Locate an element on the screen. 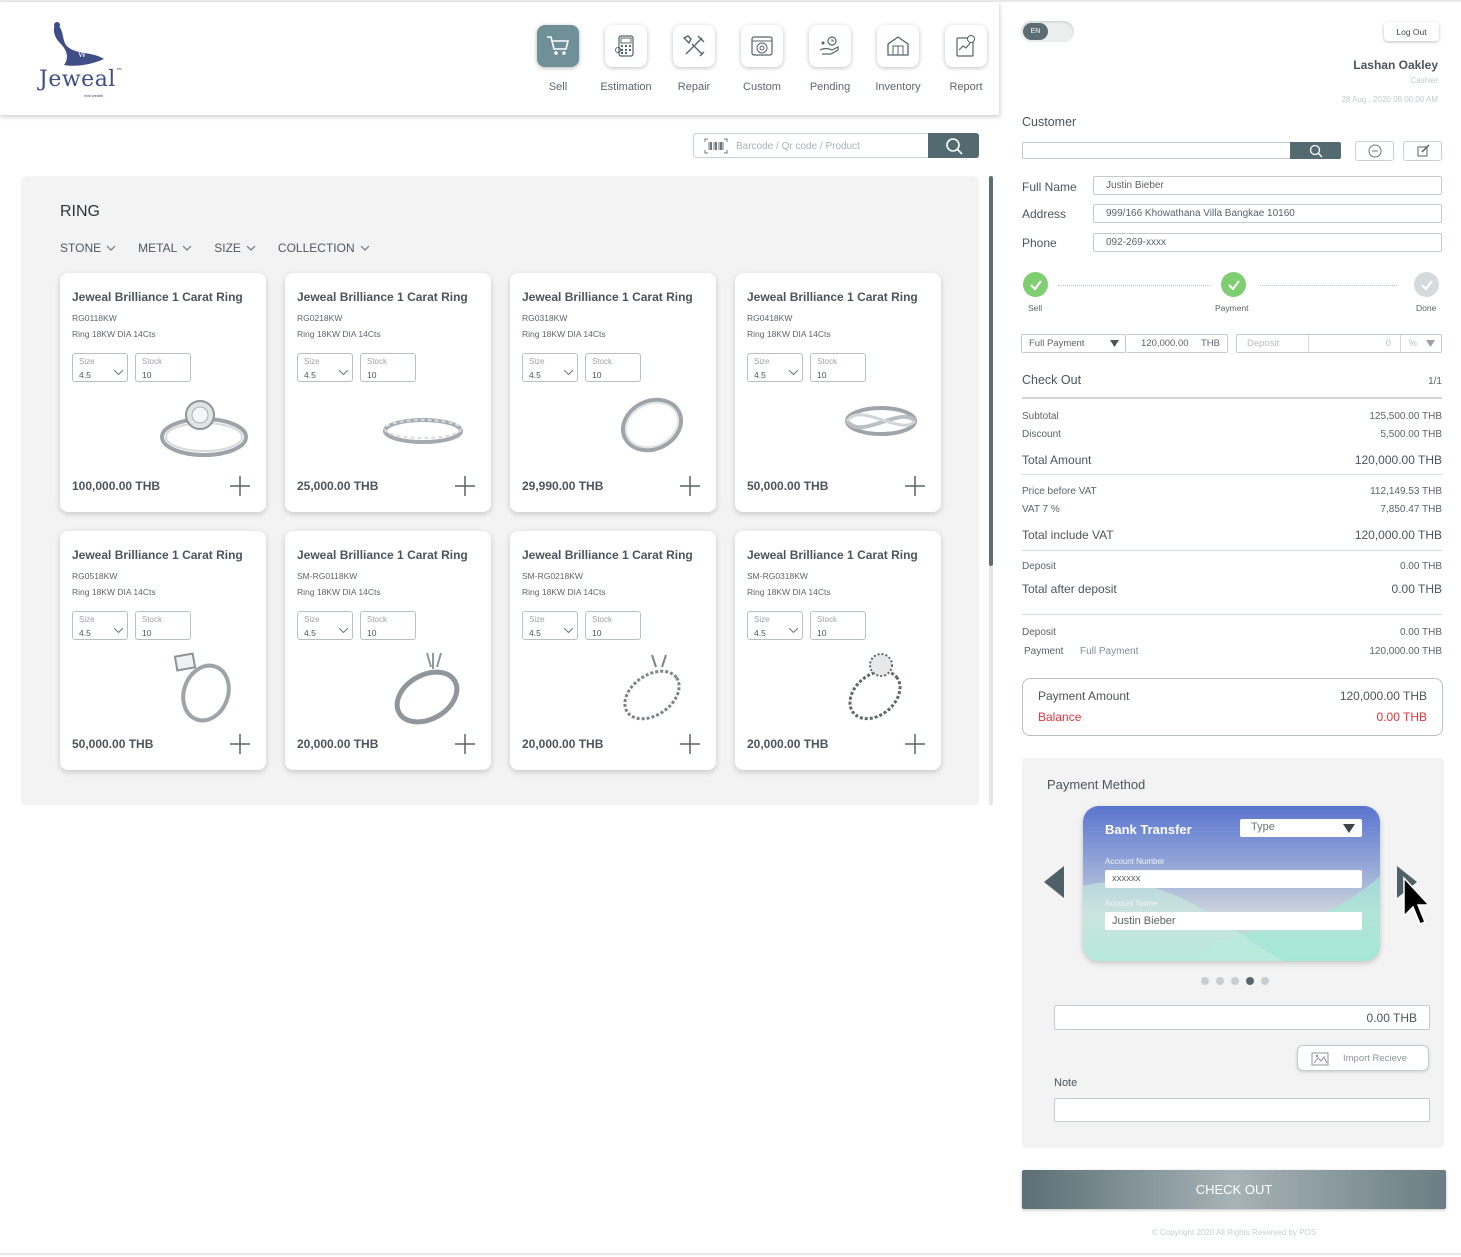 Image resolution: width=1461 pixels, height=1257 pixels. payment-amount-field: 120,000.00 THB is located at coordinates (1177, 343).